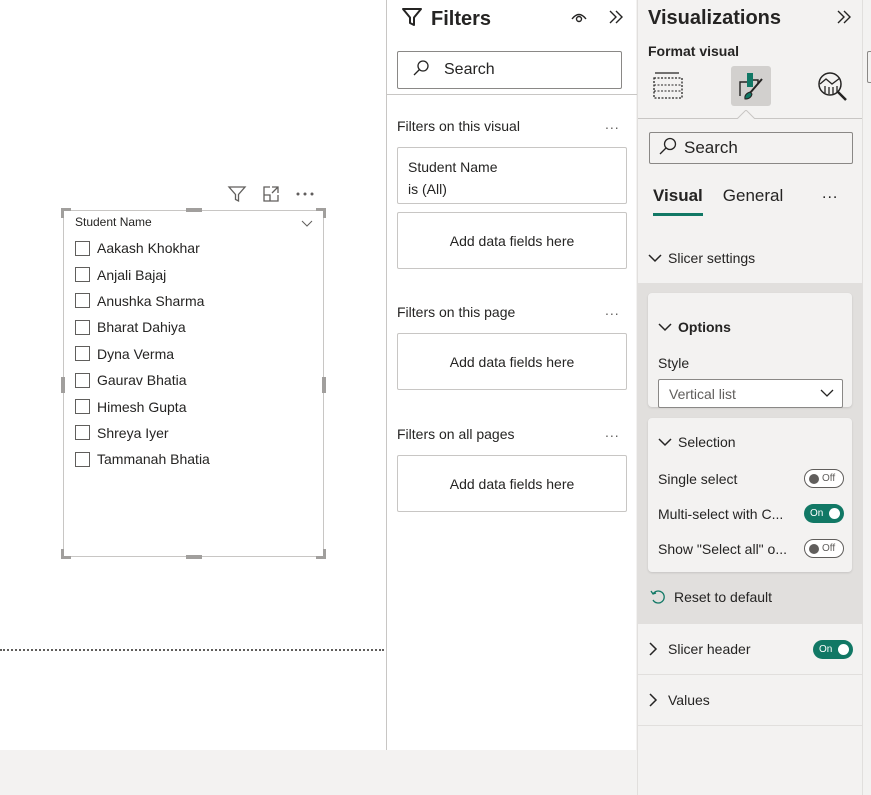 This screenshot has width=871, height=795. Describe the element at coordinates (753, 201) in the screenshot. I see `tab-general: General` at that location.